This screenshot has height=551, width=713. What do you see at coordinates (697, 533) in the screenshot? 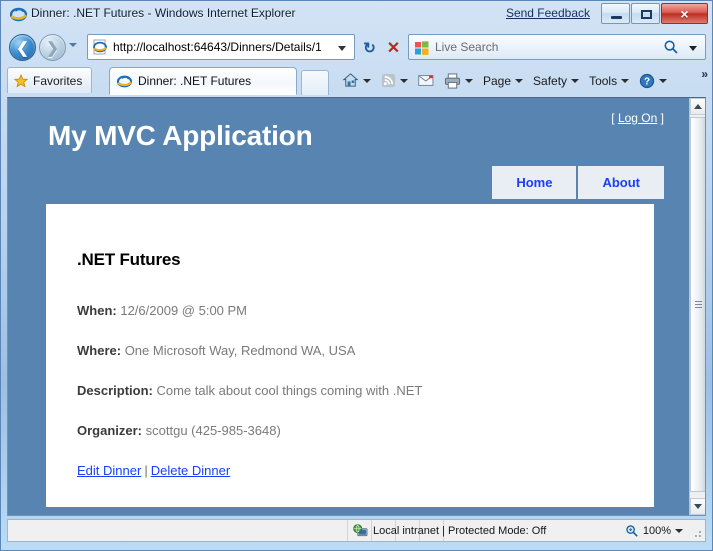
I see `resize-grip-icon` at bounding box center [697, 533].